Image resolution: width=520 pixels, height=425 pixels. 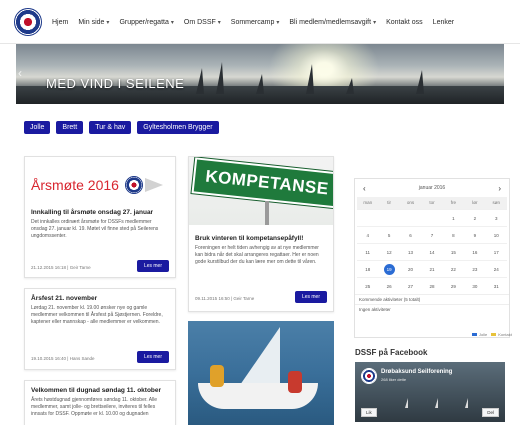 I want to click on calendar-day-number: 14, so click(x=432, y=252).